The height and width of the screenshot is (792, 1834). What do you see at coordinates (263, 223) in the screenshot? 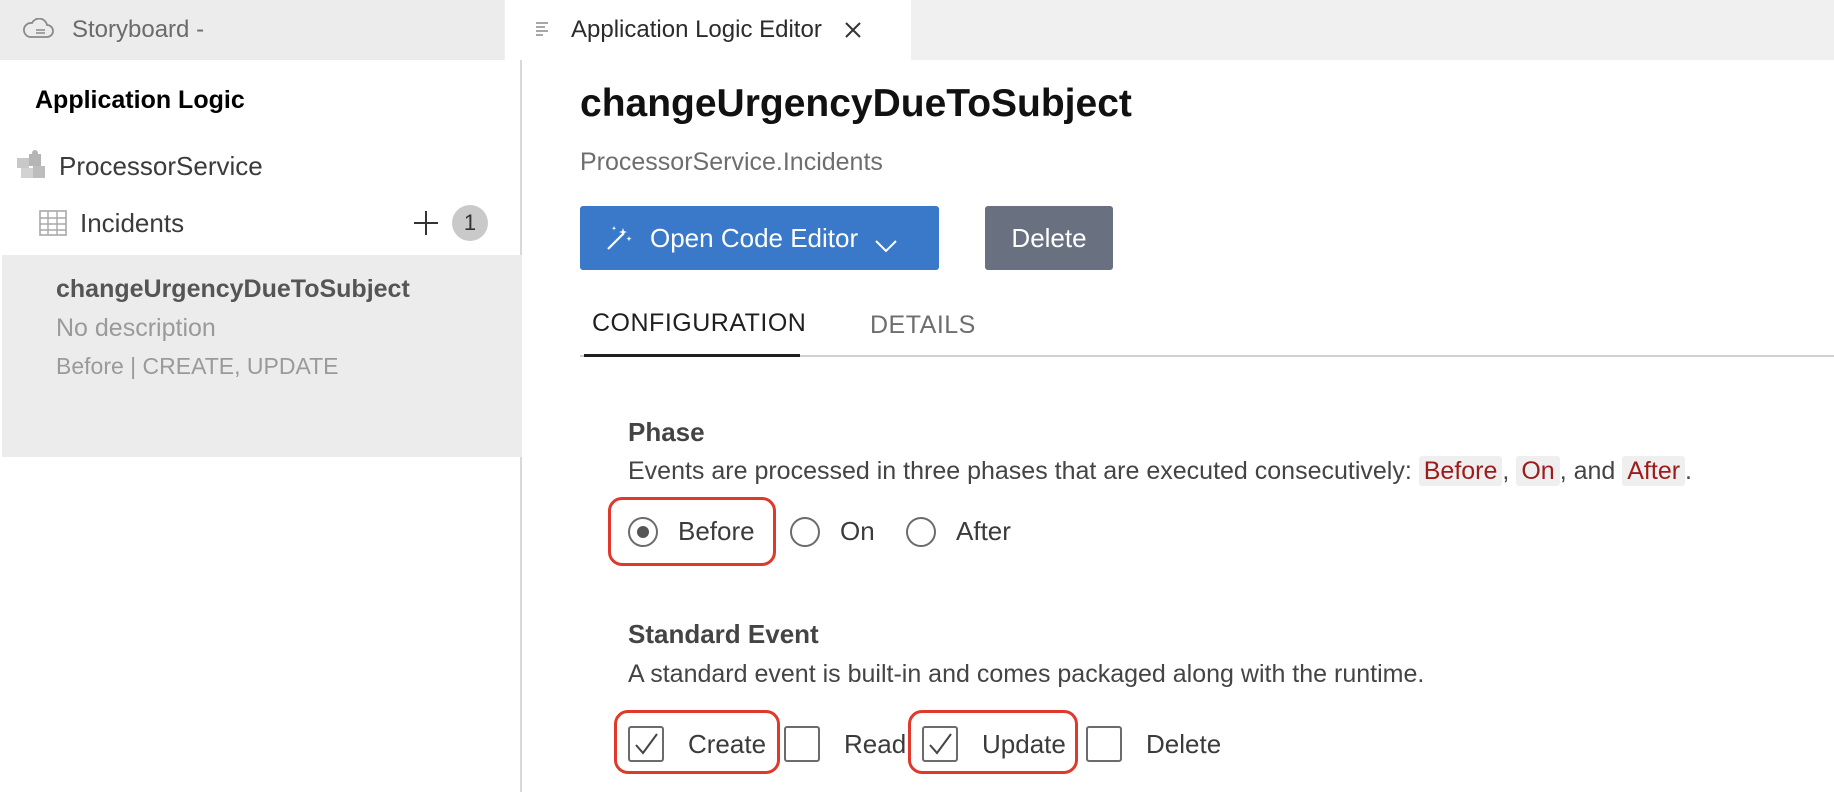
I see `sidebar-entity-item: Incidents 1` at bounding box center [263, 223].